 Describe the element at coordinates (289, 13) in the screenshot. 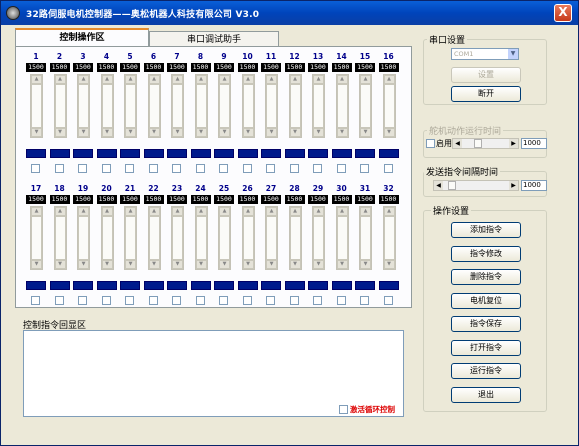

I see `title-bar: 32路伺服电机控制器——奥松机器人科技有限公司 V3.0 X` at that location.